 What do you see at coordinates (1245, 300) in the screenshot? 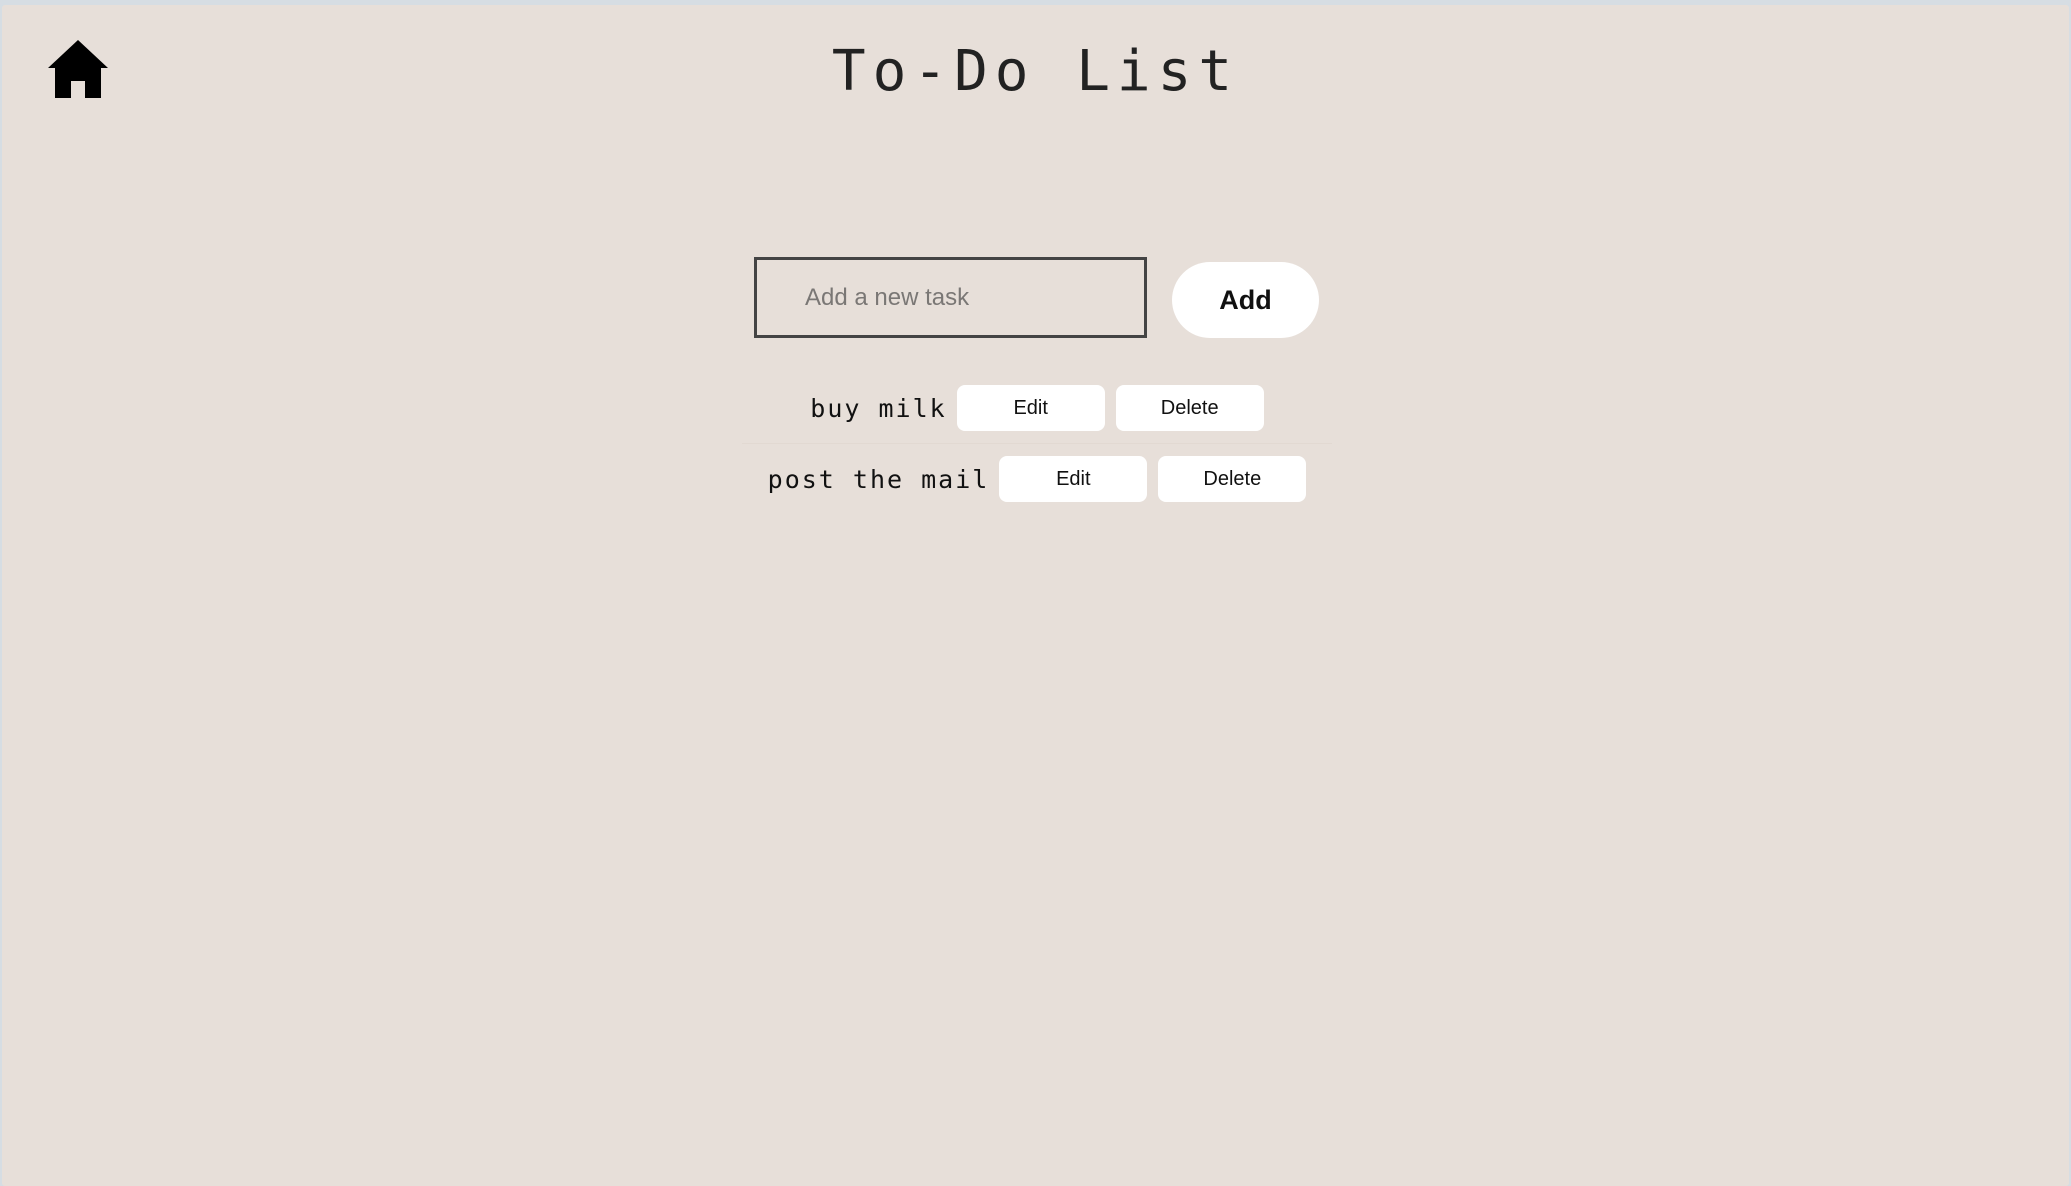
I see `add-task-button: Add` at bounding box center [1245, 300].